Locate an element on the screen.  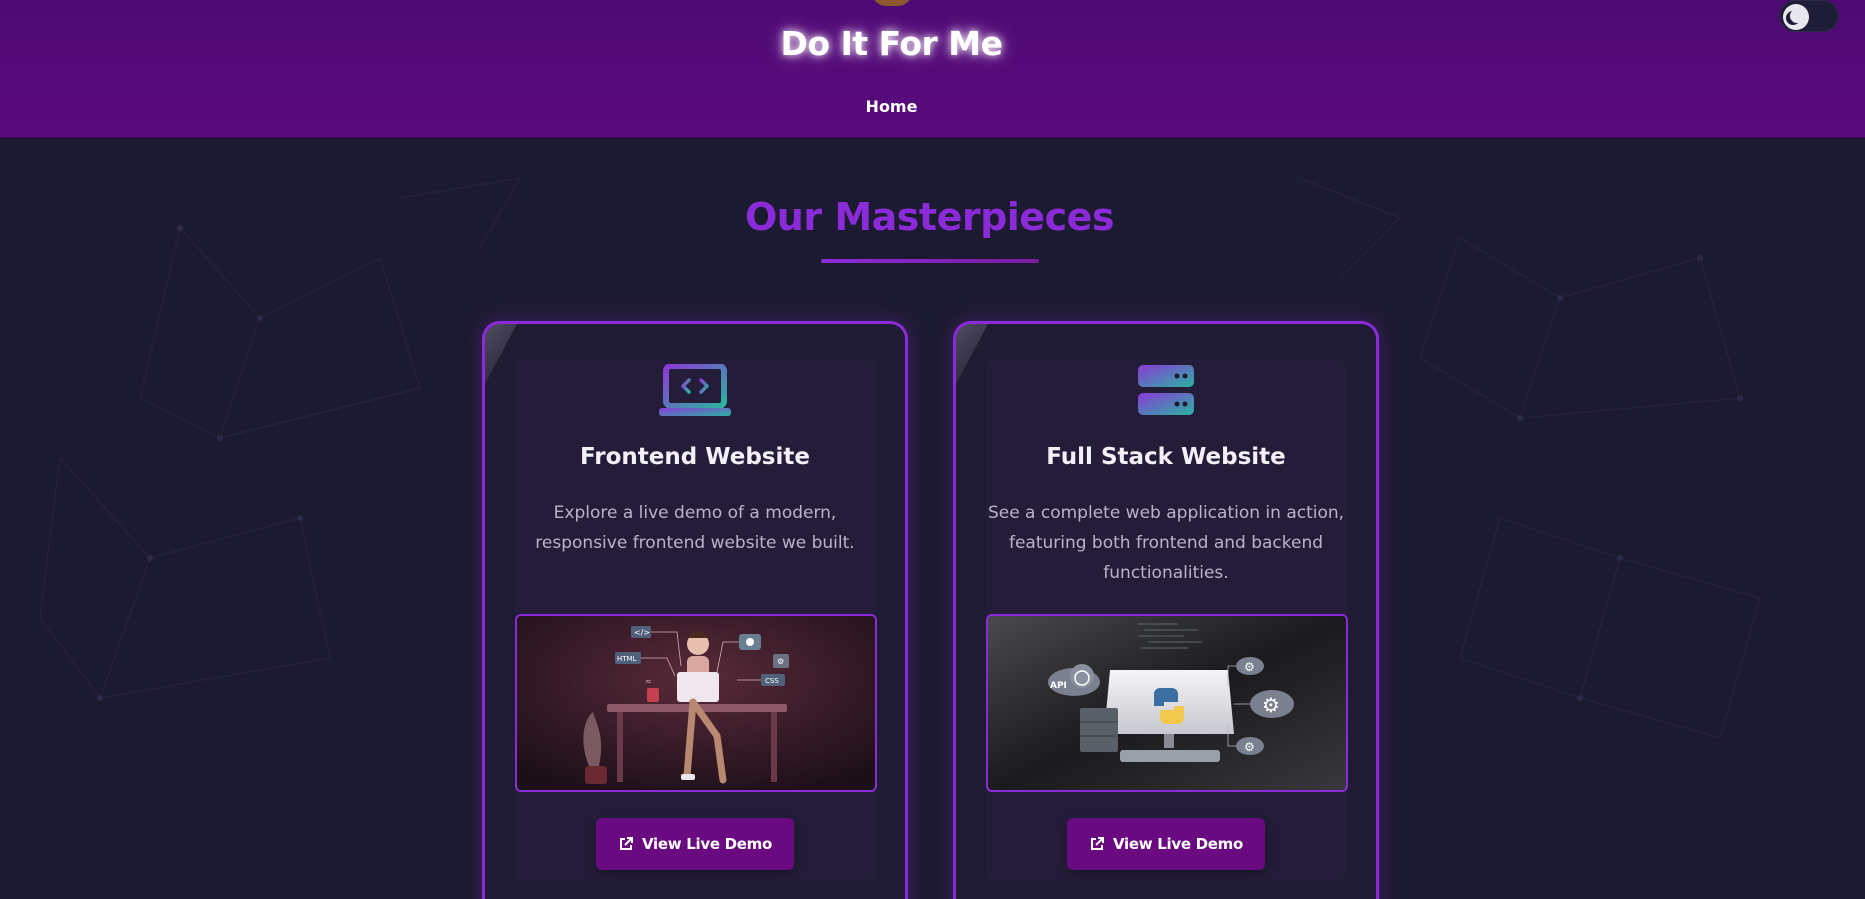
site-title: Do It For Me is located at coordinates (891, 43).